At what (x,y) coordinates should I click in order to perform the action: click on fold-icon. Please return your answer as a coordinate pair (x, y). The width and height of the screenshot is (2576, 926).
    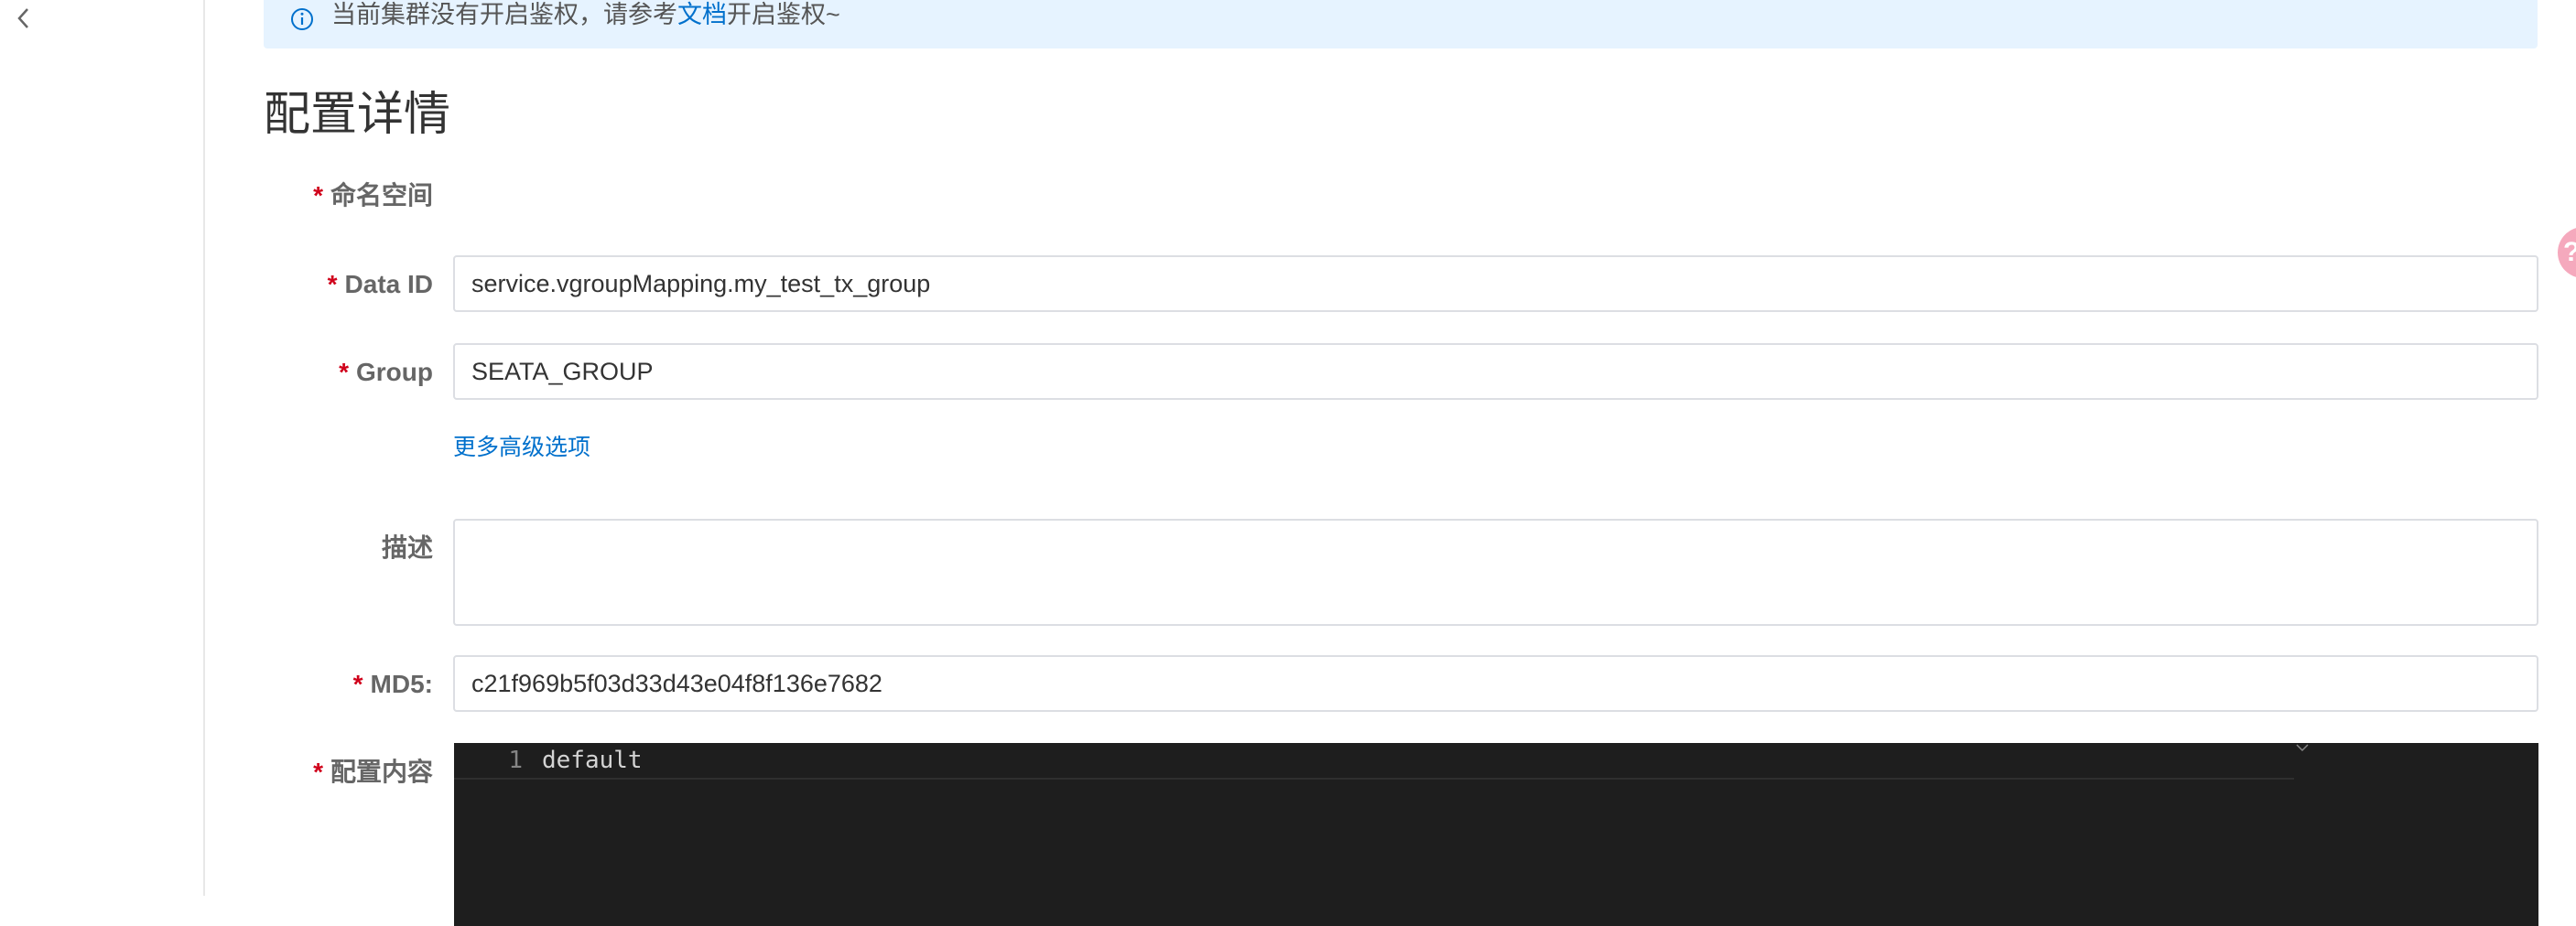
    Looking at the image, I should click on (2303, 747).